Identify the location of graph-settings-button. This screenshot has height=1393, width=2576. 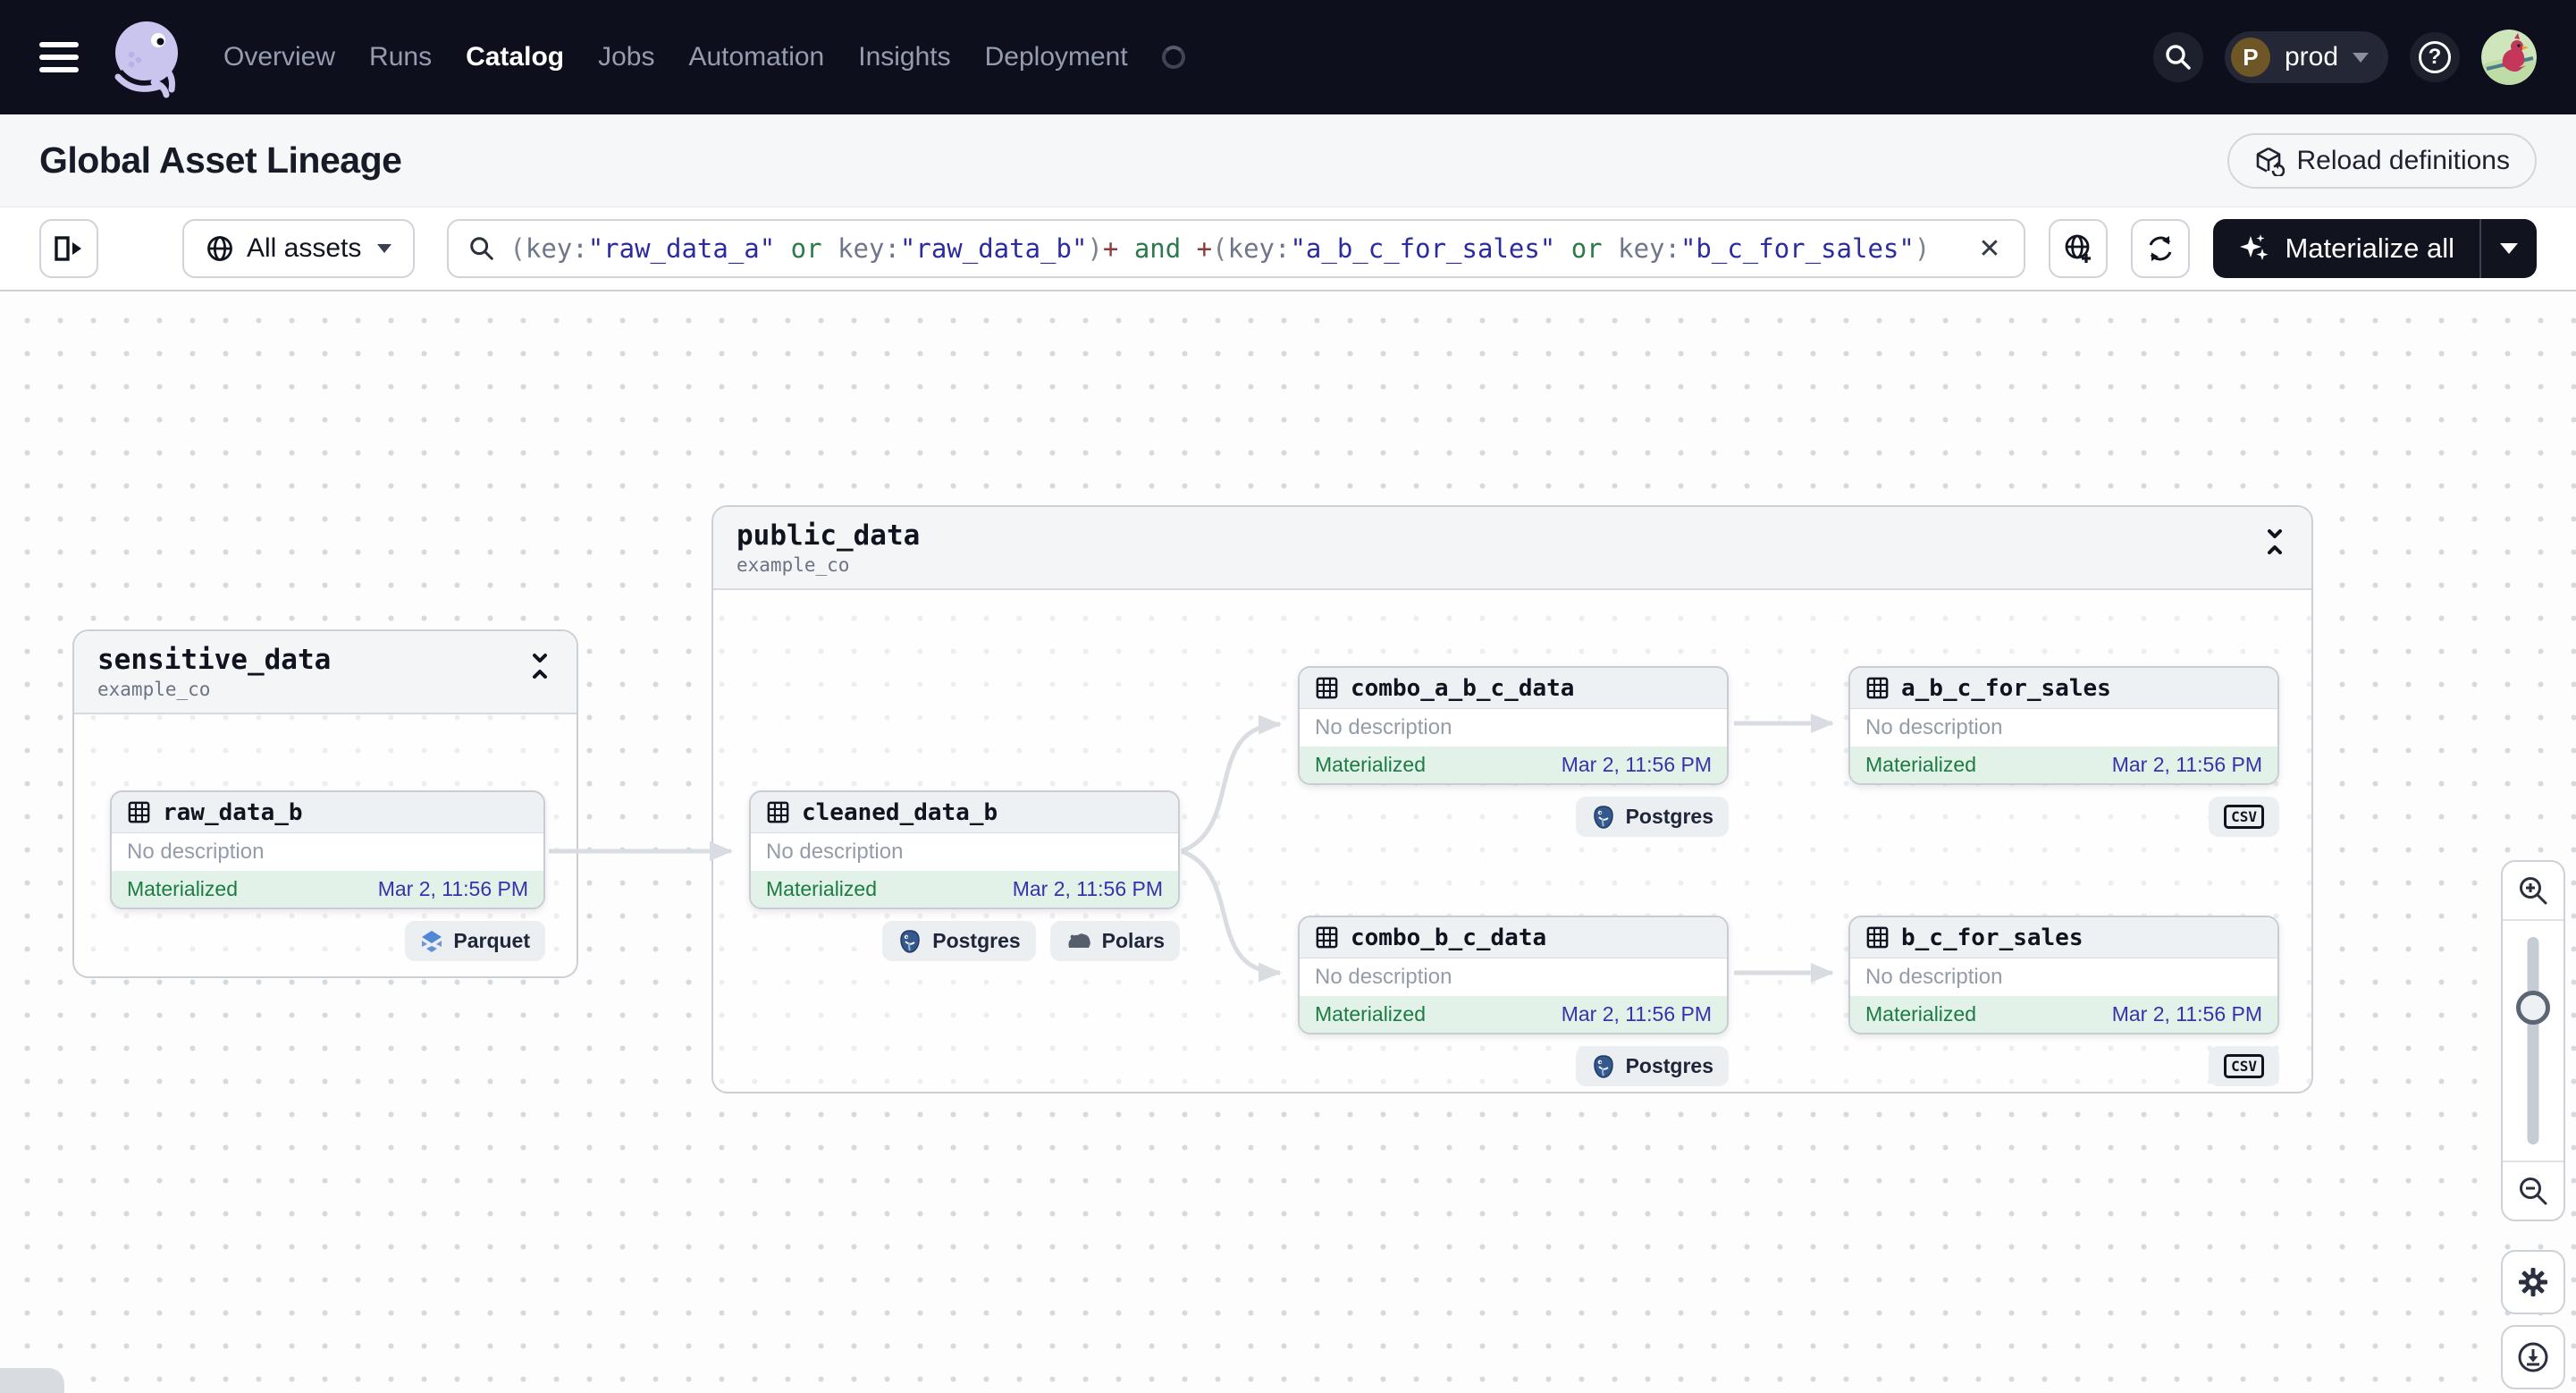
(2533, 1282).